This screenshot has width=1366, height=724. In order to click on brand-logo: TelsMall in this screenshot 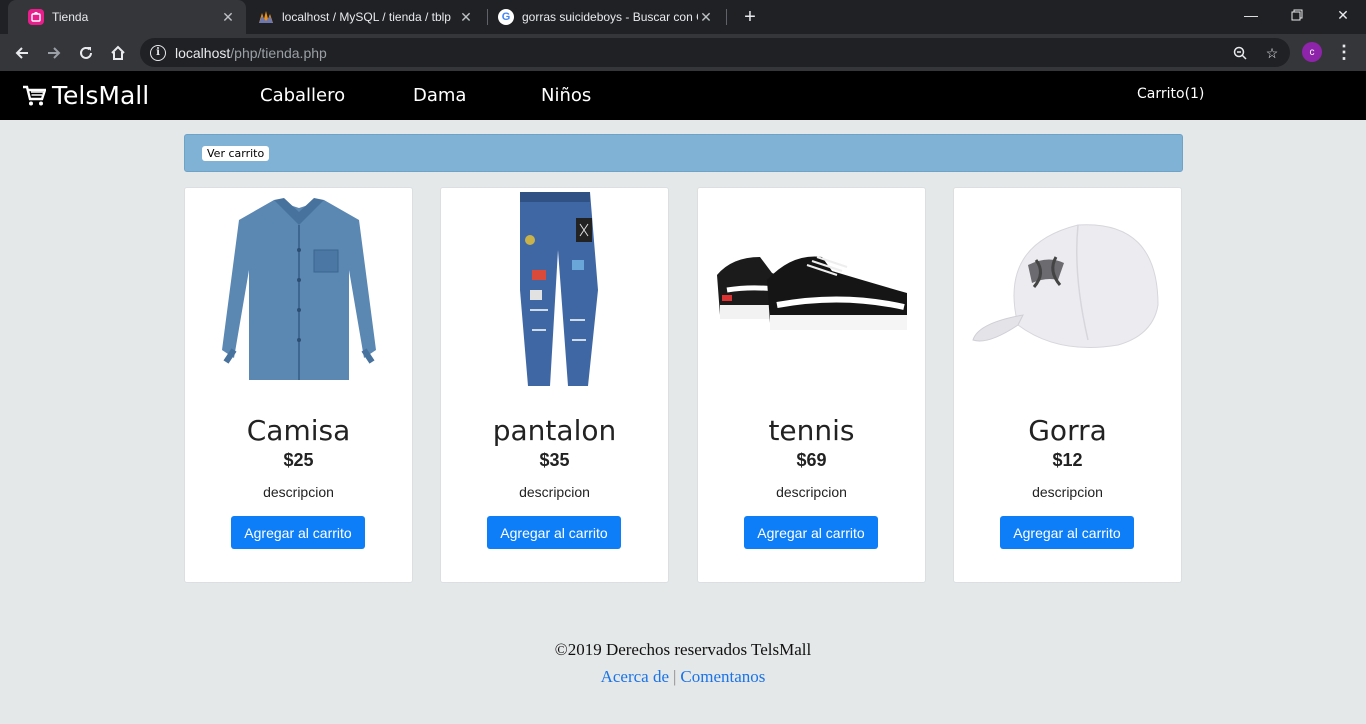, I will do `click(85, 95)`.